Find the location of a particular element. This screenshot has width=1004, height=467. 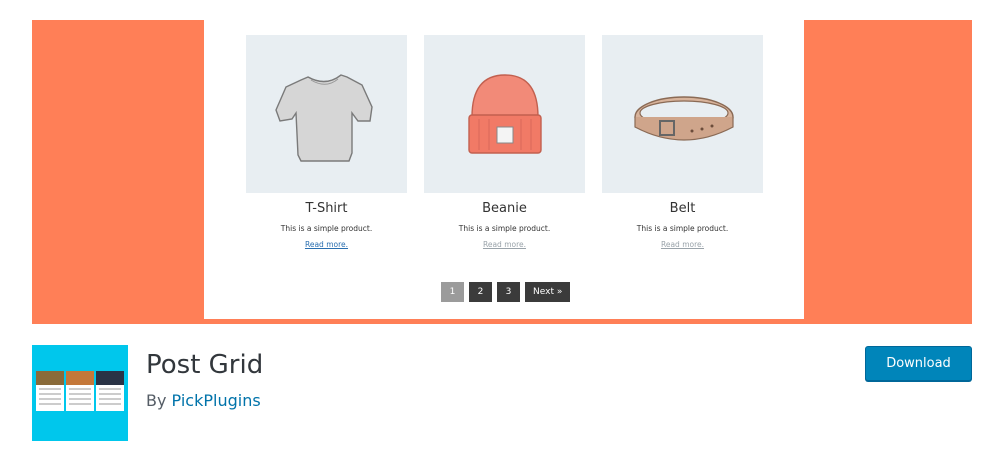

product-title: T-Shirt is located at coordinates (326, 208).